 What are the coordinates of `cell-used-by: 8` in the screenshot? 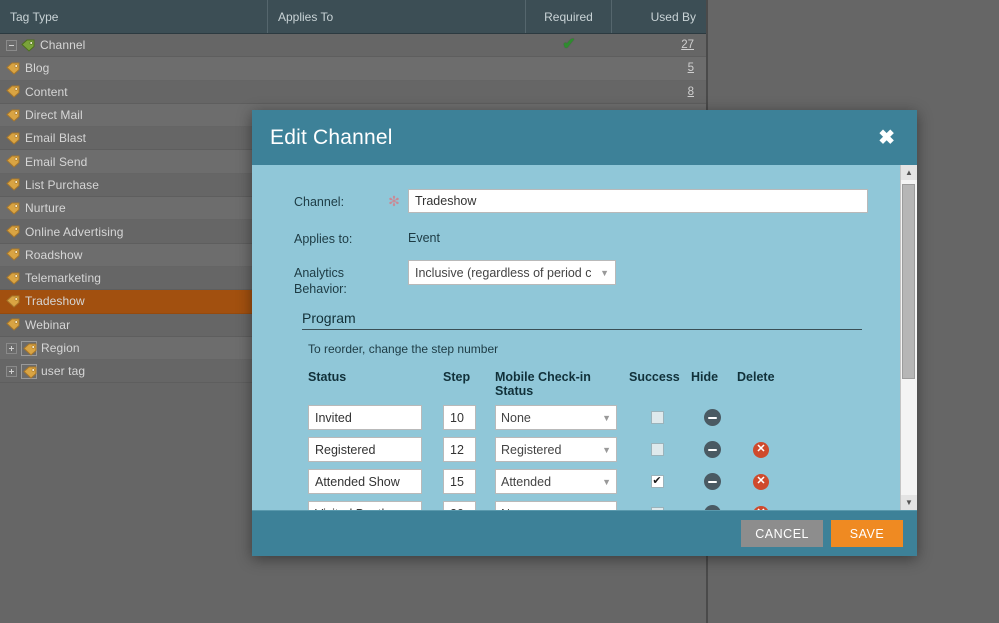 It's located at (659, 92).